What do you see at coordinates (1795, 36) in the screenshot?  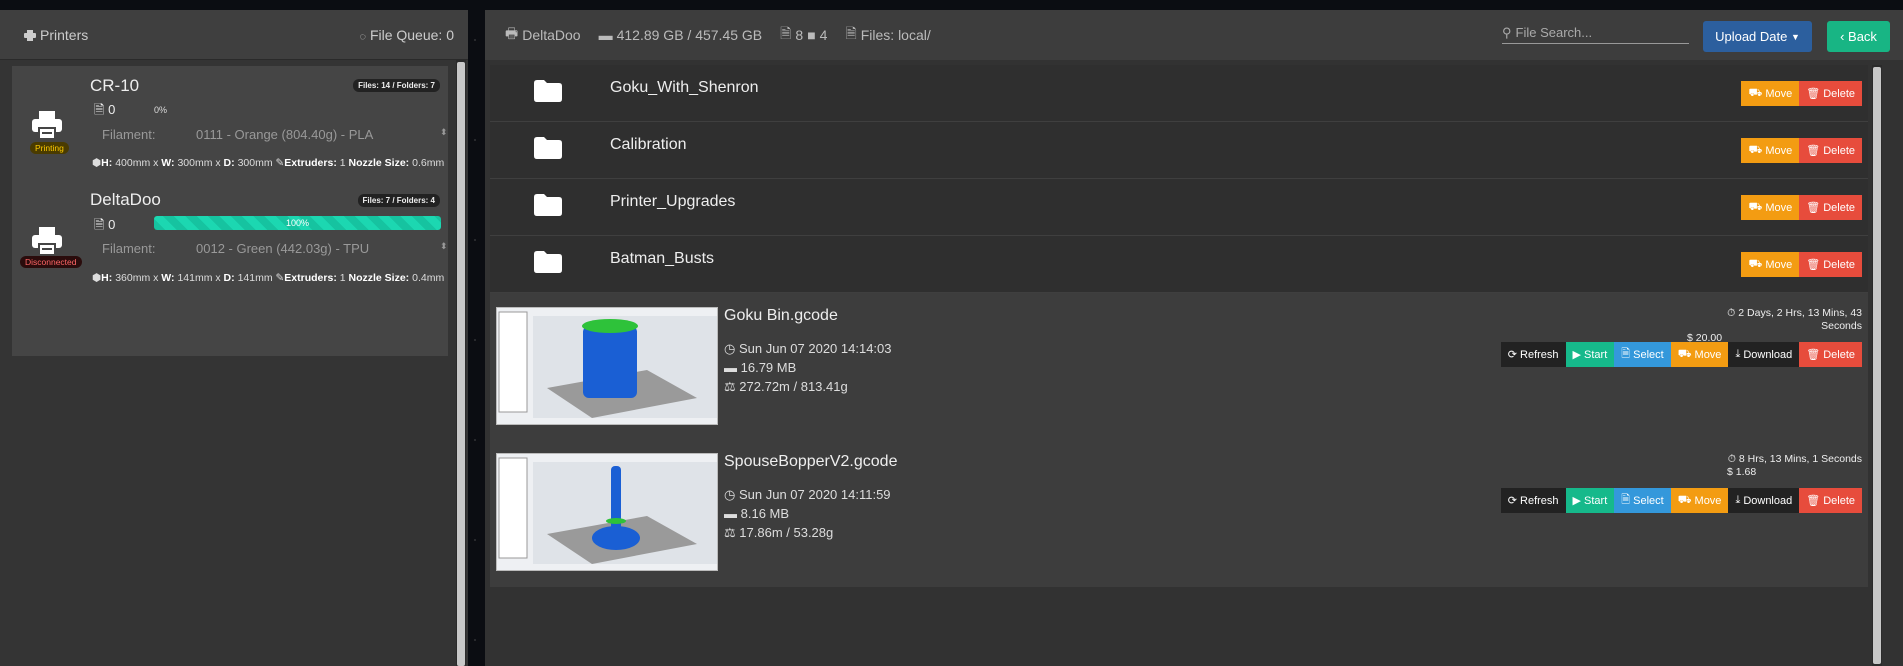 I see `caret-down-icon: ▼` at bounding box center [1795, 36].